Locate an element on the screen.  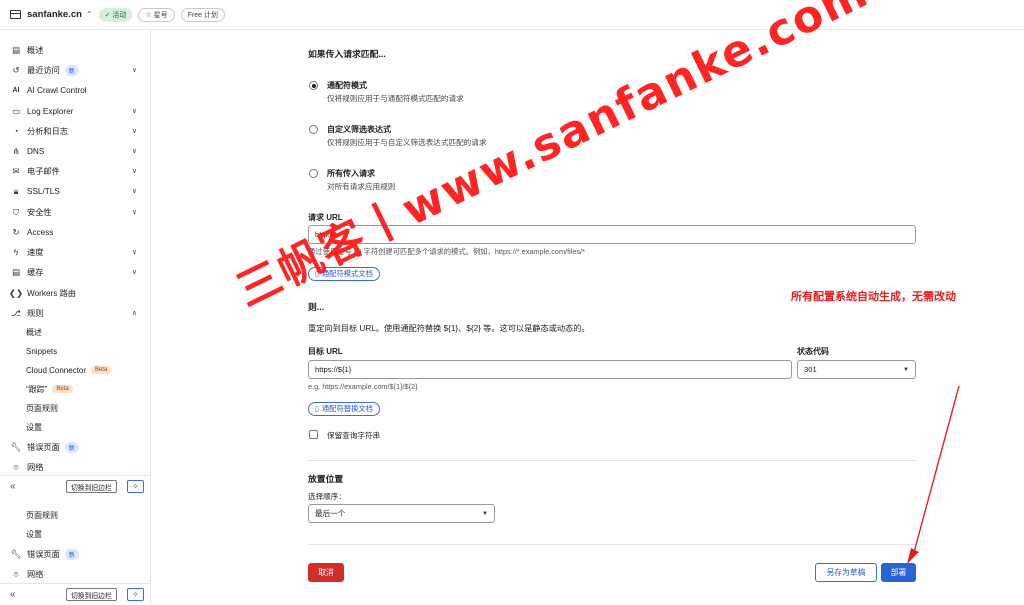
beta-badge: Beta is located at coordinates (62, 389).